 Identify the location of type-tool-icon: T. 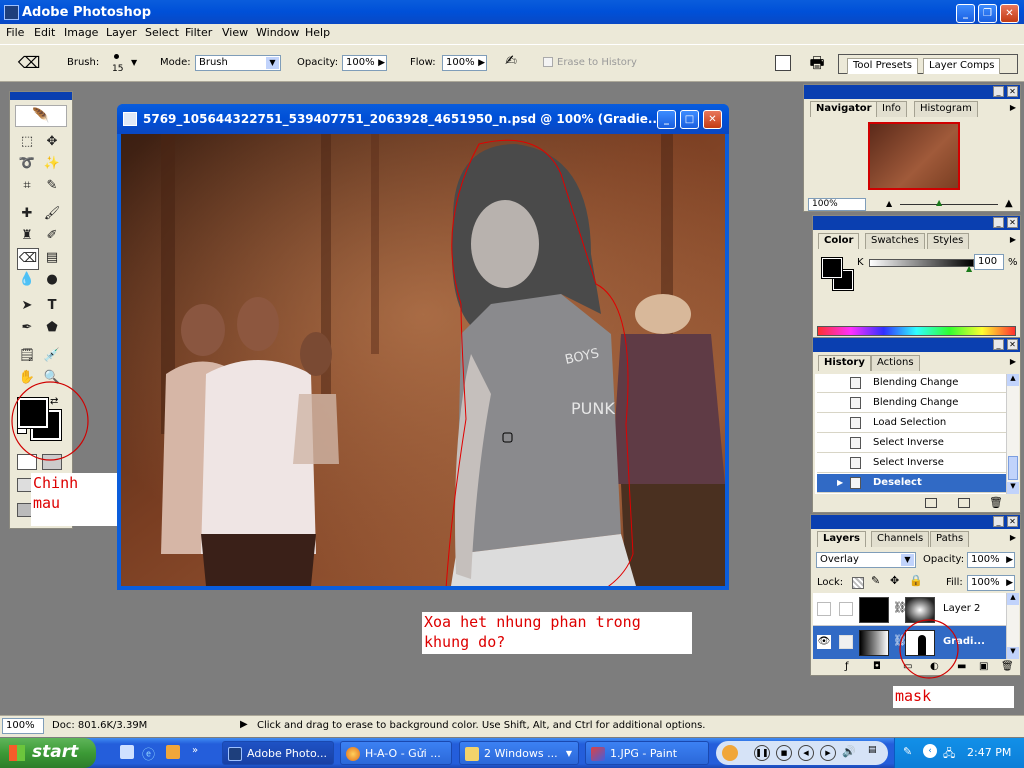
(52, 306).